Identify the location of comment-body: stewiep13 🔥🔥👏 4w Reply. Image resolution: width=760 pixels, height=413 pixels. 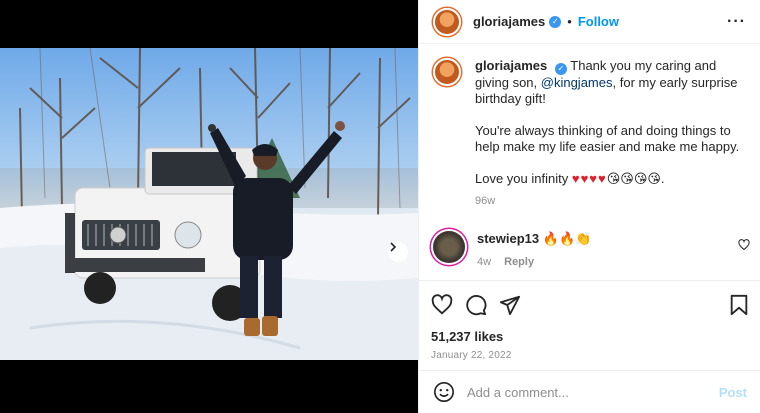
(534, 249).